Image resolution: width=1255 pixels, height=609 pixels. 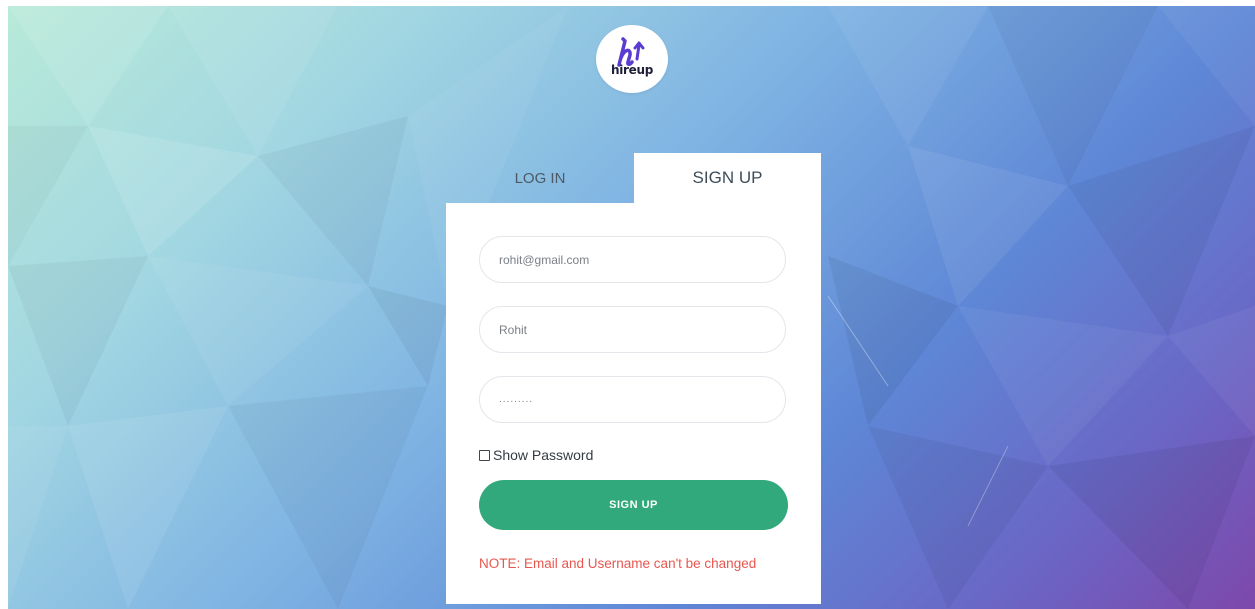 What do you see at coordinates (632, 399) in the screenshot?
I see `password-field` at bounding box center [632, 399].